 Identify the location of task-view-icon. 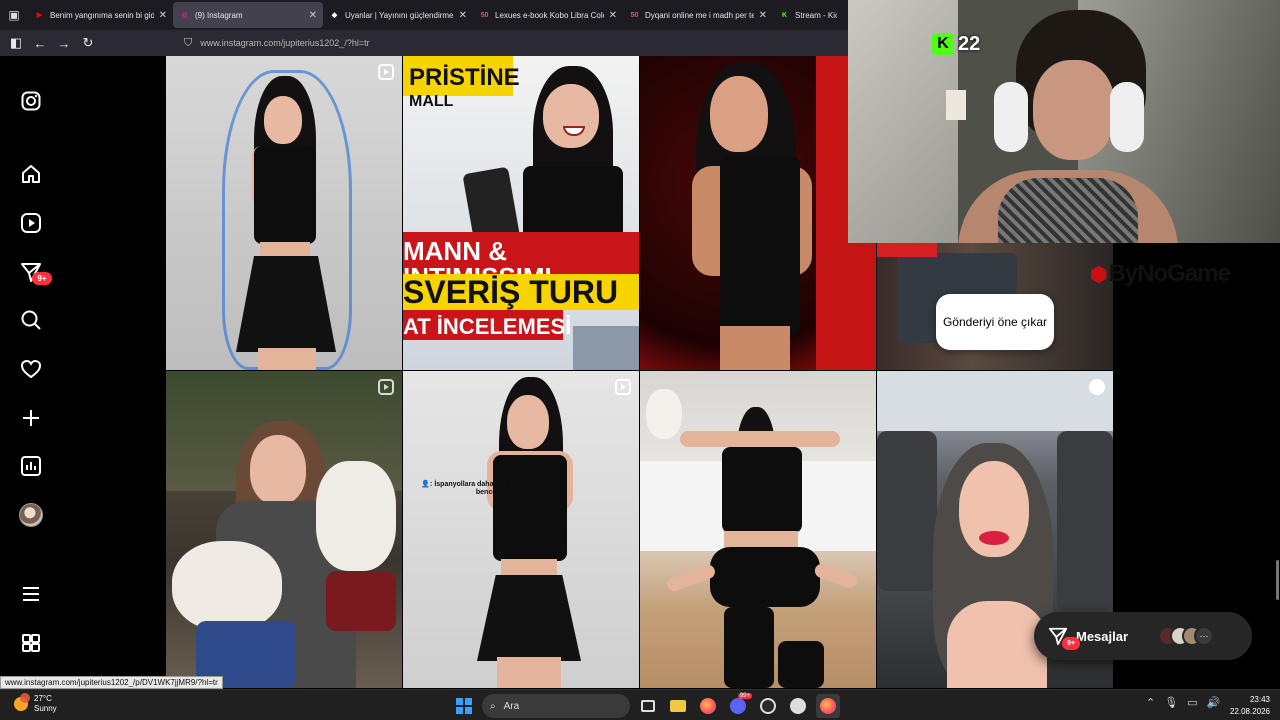
(648, 706).